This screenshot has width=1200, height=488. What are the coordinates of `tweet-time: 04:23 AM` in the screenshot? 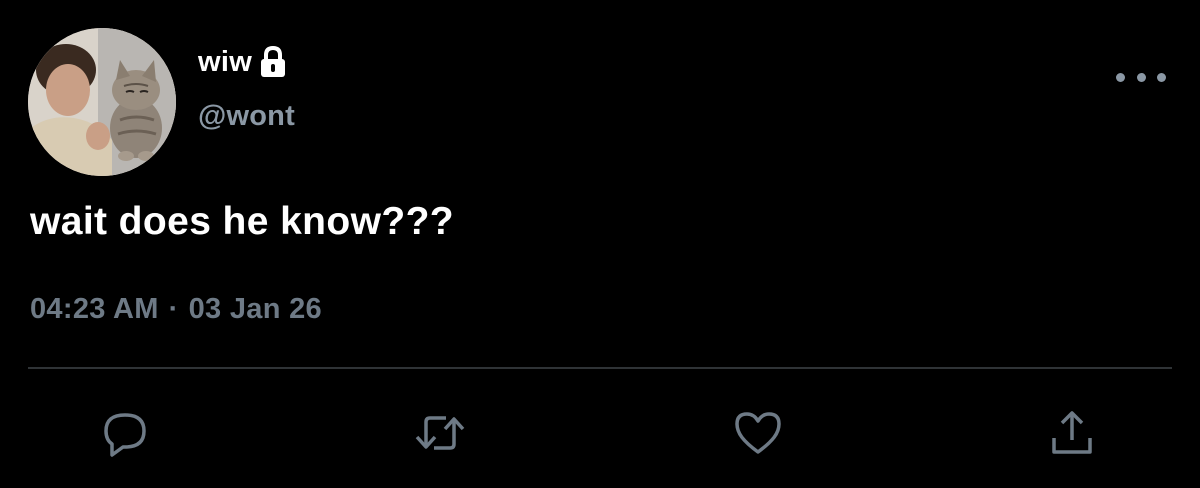 It's located at (94, 309).